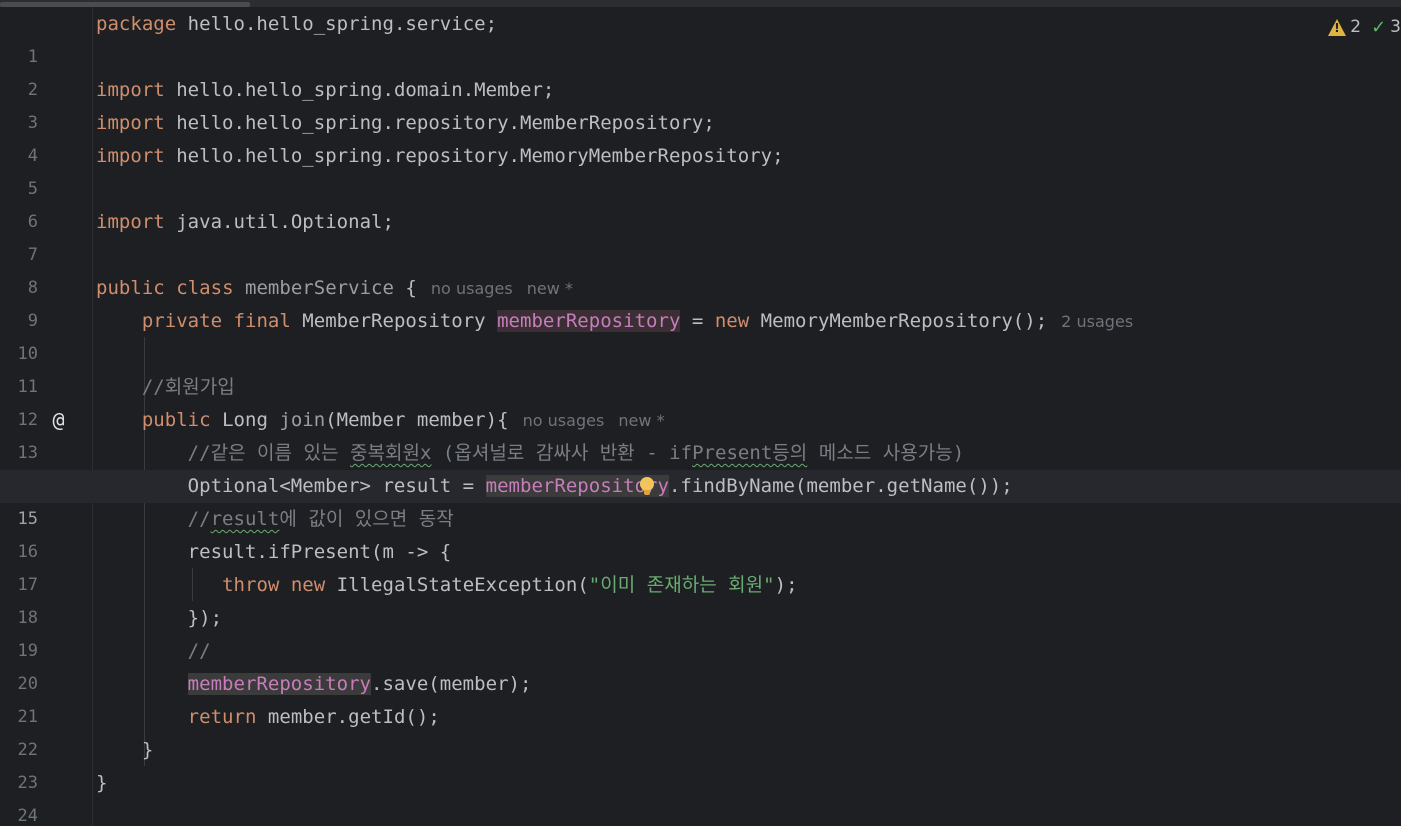 The height and width of the screenshot is (826, 1401). I want to click on comment: //회원가입, so click(188, 387).